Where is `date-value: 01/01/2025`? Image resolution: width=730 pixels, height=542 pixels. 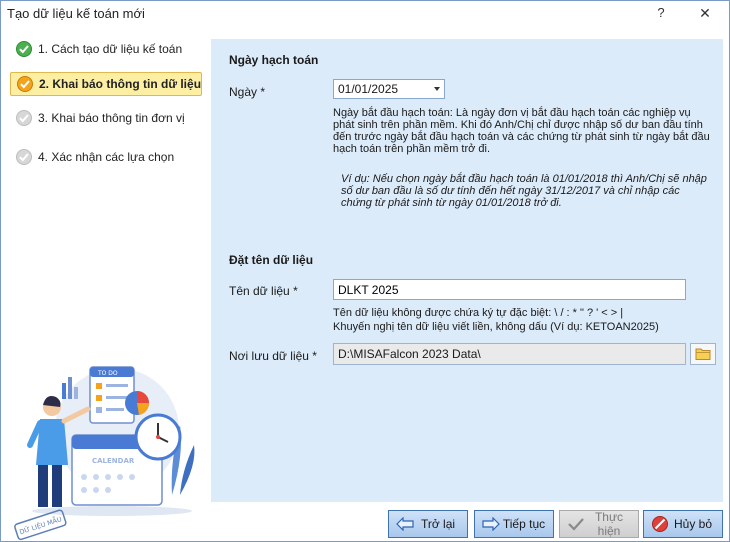
date-value: 01/01/2025 is located at coordinates (368, 89).